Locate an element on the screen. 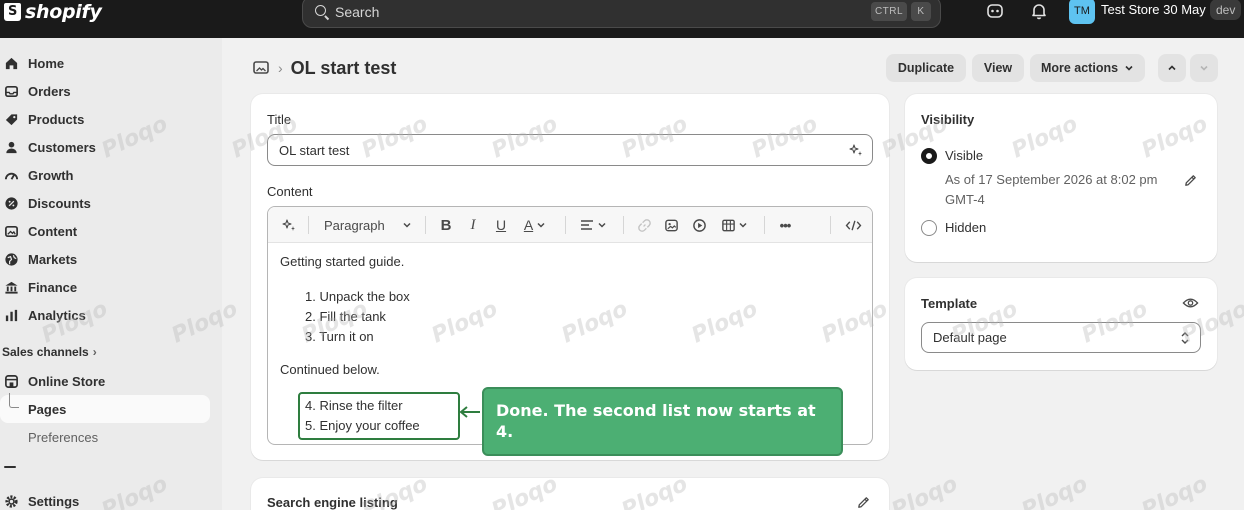 This screenshot has height=510, width=1244. paragraph-continued: Continued below. is located at coordinates (330, 369).